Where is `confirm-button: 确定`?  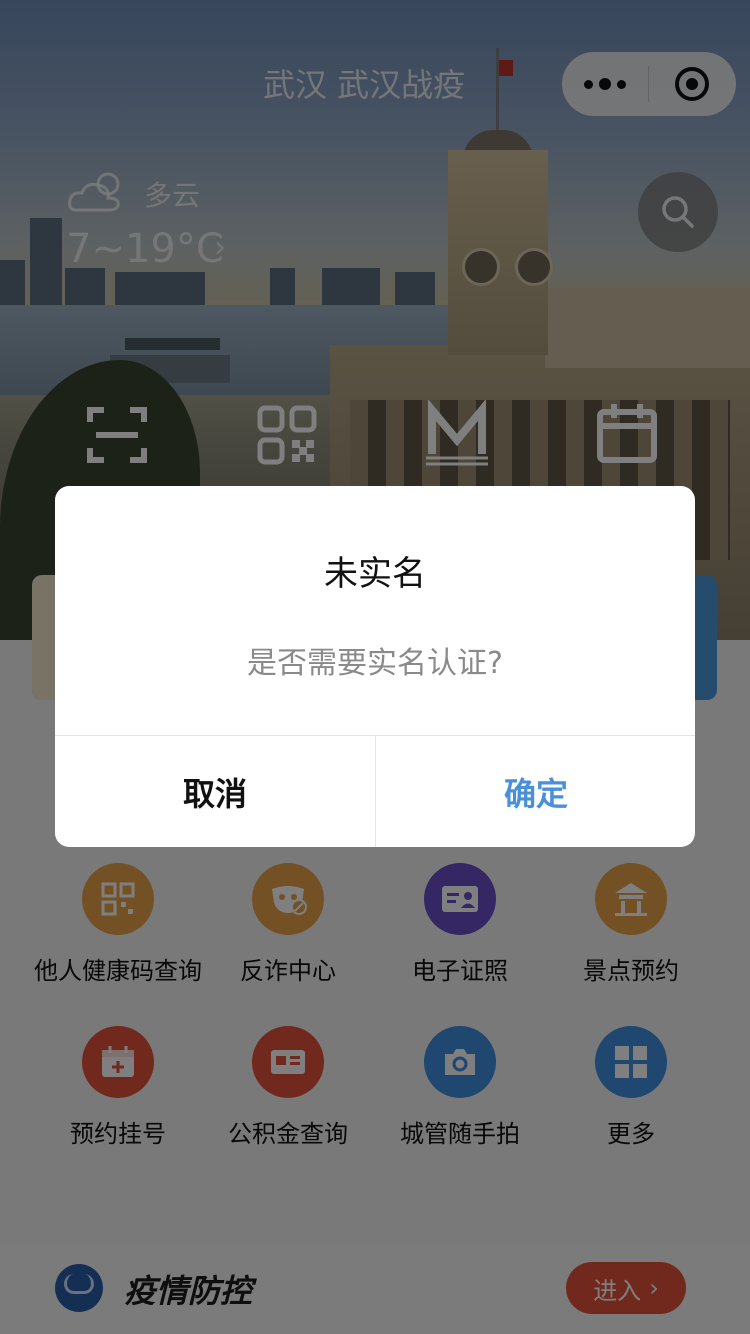 confirm-button: 确定 is located at coordinates (535, 791).